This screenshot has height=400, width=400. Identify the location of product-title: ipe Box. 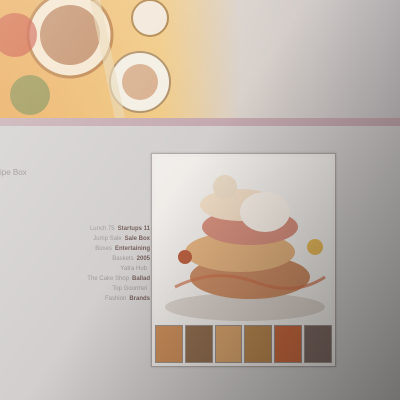
(13, 172).